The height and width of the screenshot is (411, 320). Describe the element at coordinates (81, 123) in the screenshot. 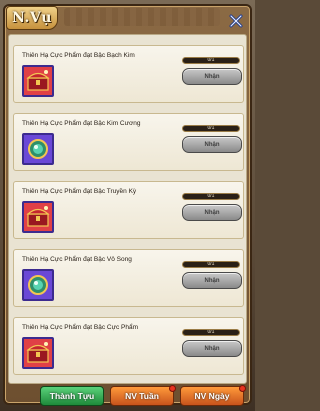

I see `quest-title: Thiên Hạ Cực Phẩm đạt Bậc Kim Cương` at that location.